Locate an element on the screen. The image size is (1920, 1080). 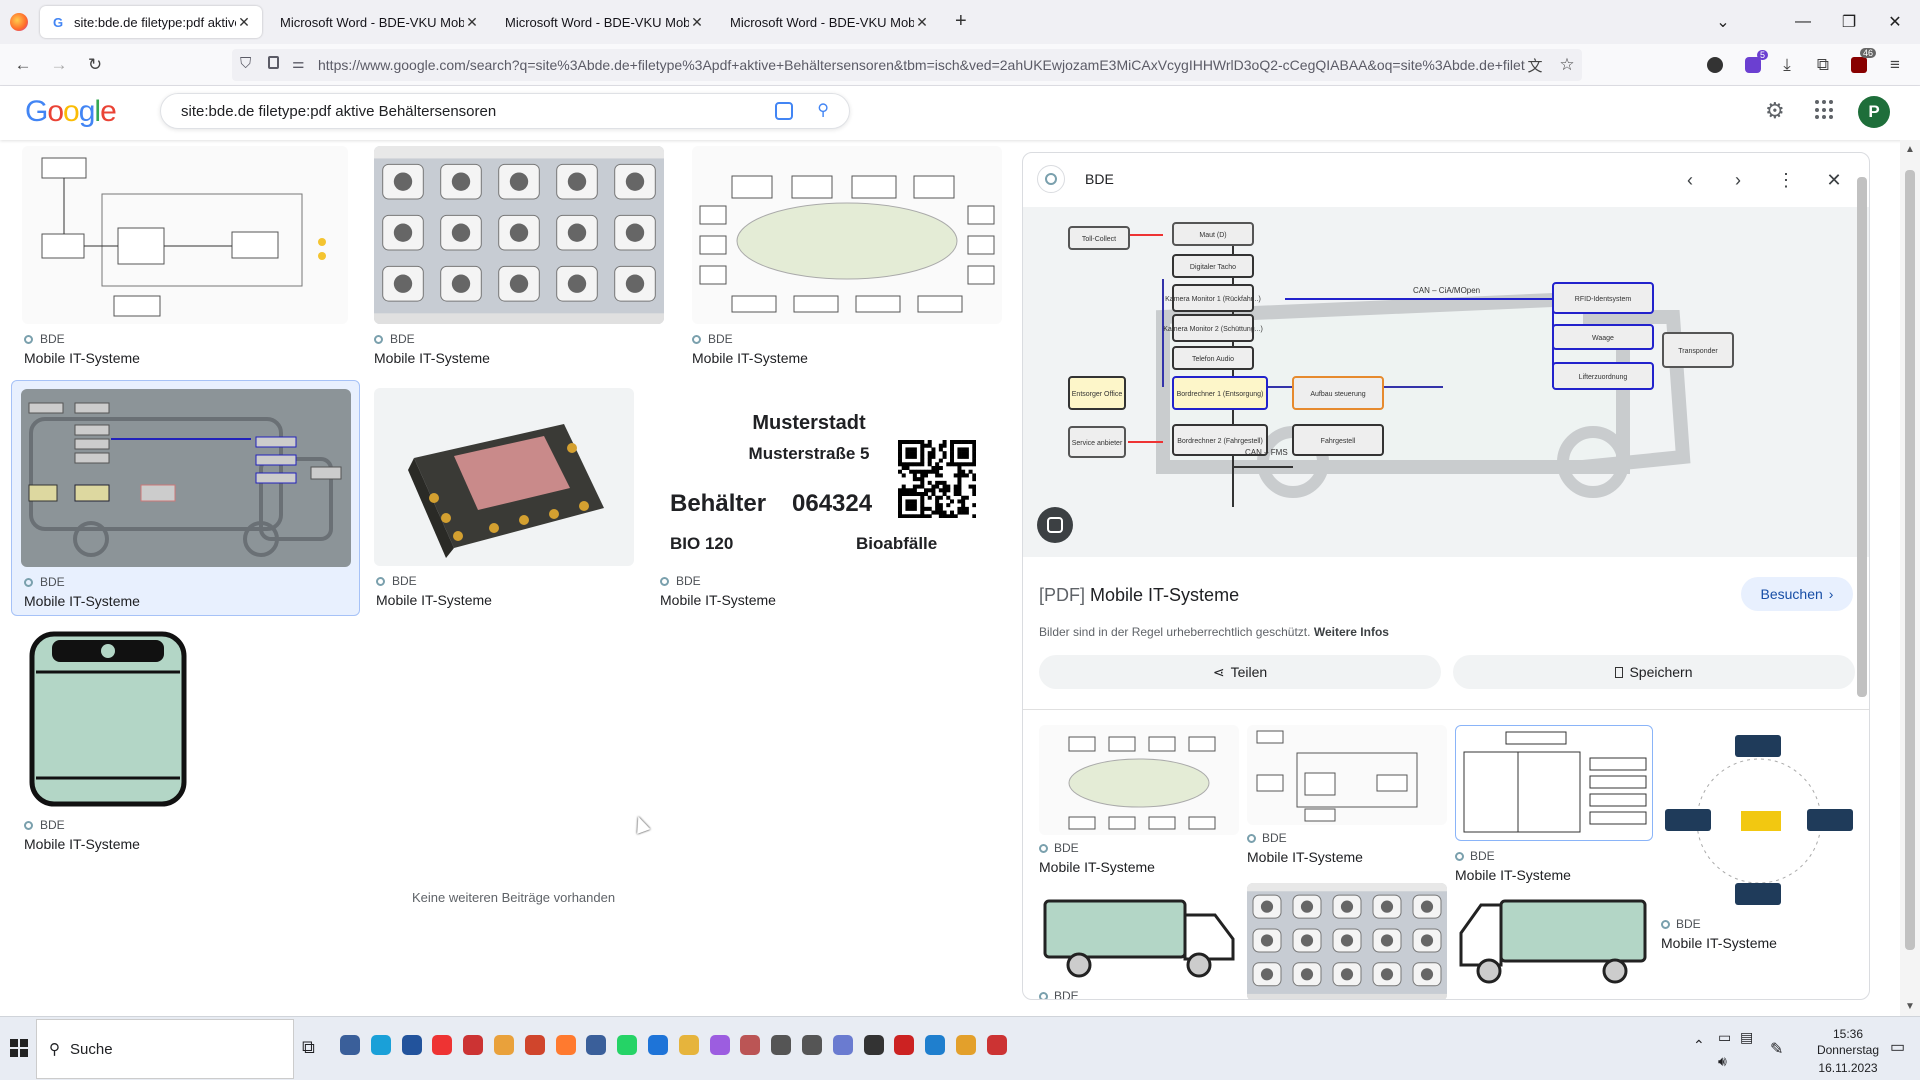
share-button: ⋖ Teilen is located at coordinates (1240, 672).